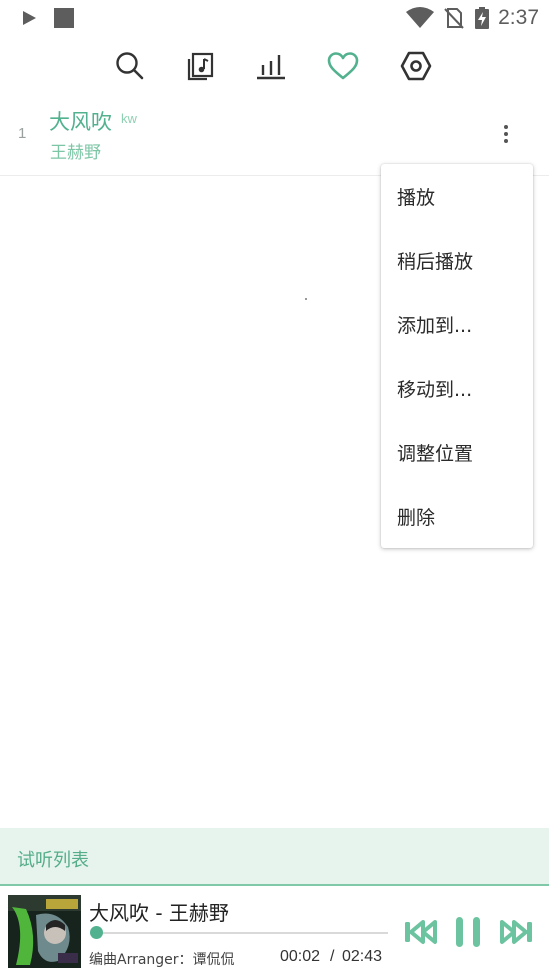  Describe the element at coordinates (80, 122) in the screenshot. I see `song-title: 大风吹` at that location.